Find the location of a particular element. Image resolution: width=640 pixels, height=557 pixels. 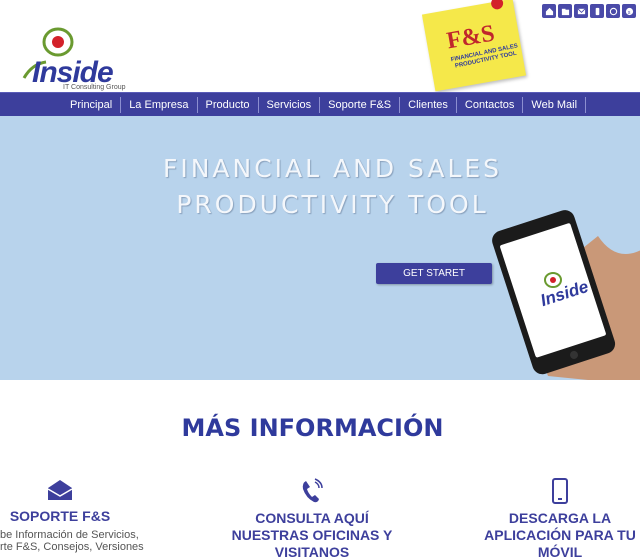

support-title: SOPORTE F&S is located at coordinates (65, 516).